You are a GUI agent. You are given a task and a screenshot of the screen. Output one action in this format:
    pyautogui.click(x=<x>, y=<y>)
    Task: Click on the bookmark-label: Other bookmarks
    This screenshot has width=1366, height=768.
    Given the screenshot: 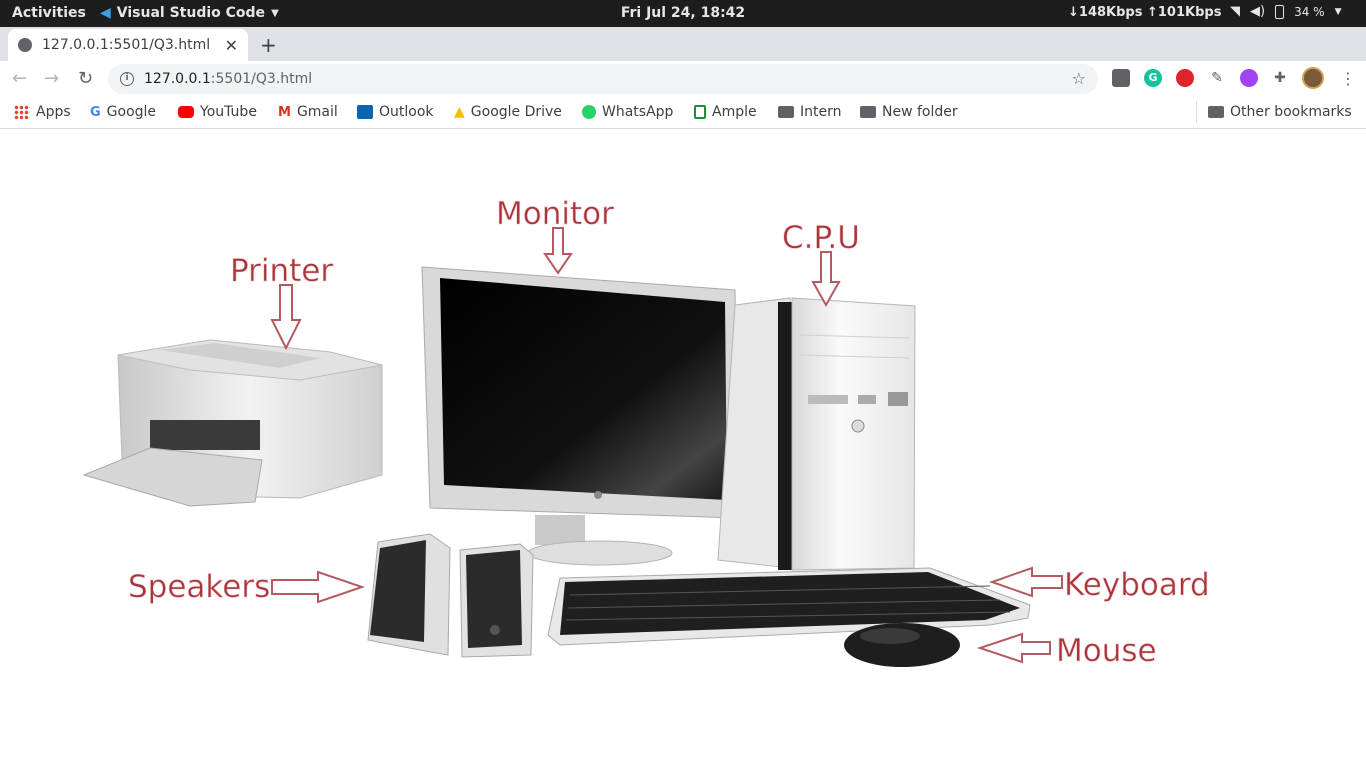 What is the action you would take?
    pyautogui.click(x=1291, y=112)
    